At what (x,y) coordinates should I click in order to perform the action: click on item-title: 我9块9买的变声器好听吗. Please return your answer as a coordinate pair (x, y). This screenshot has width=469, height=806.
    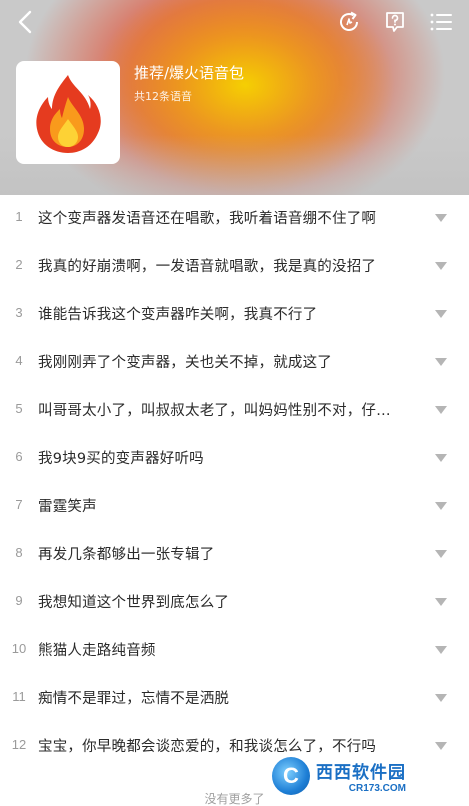
    Looking at the image, I should click on (121, 459).